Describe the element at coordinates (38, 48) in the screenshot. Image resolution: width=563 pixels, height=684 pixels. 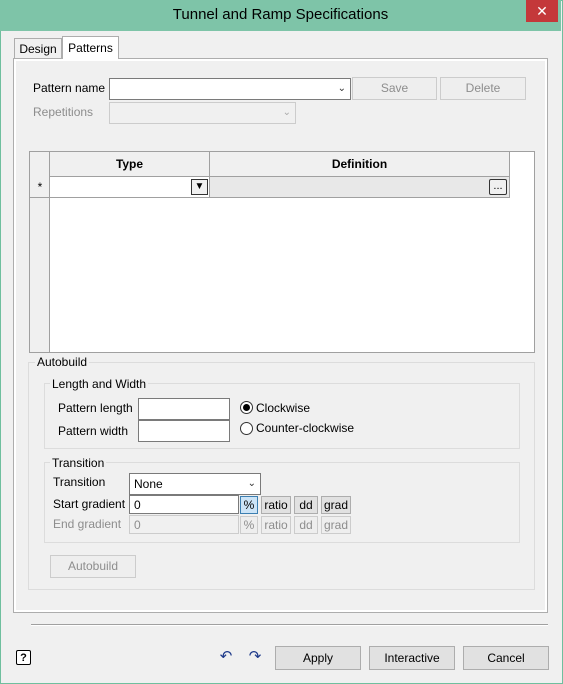
I see `tab-design: Design` at that location.